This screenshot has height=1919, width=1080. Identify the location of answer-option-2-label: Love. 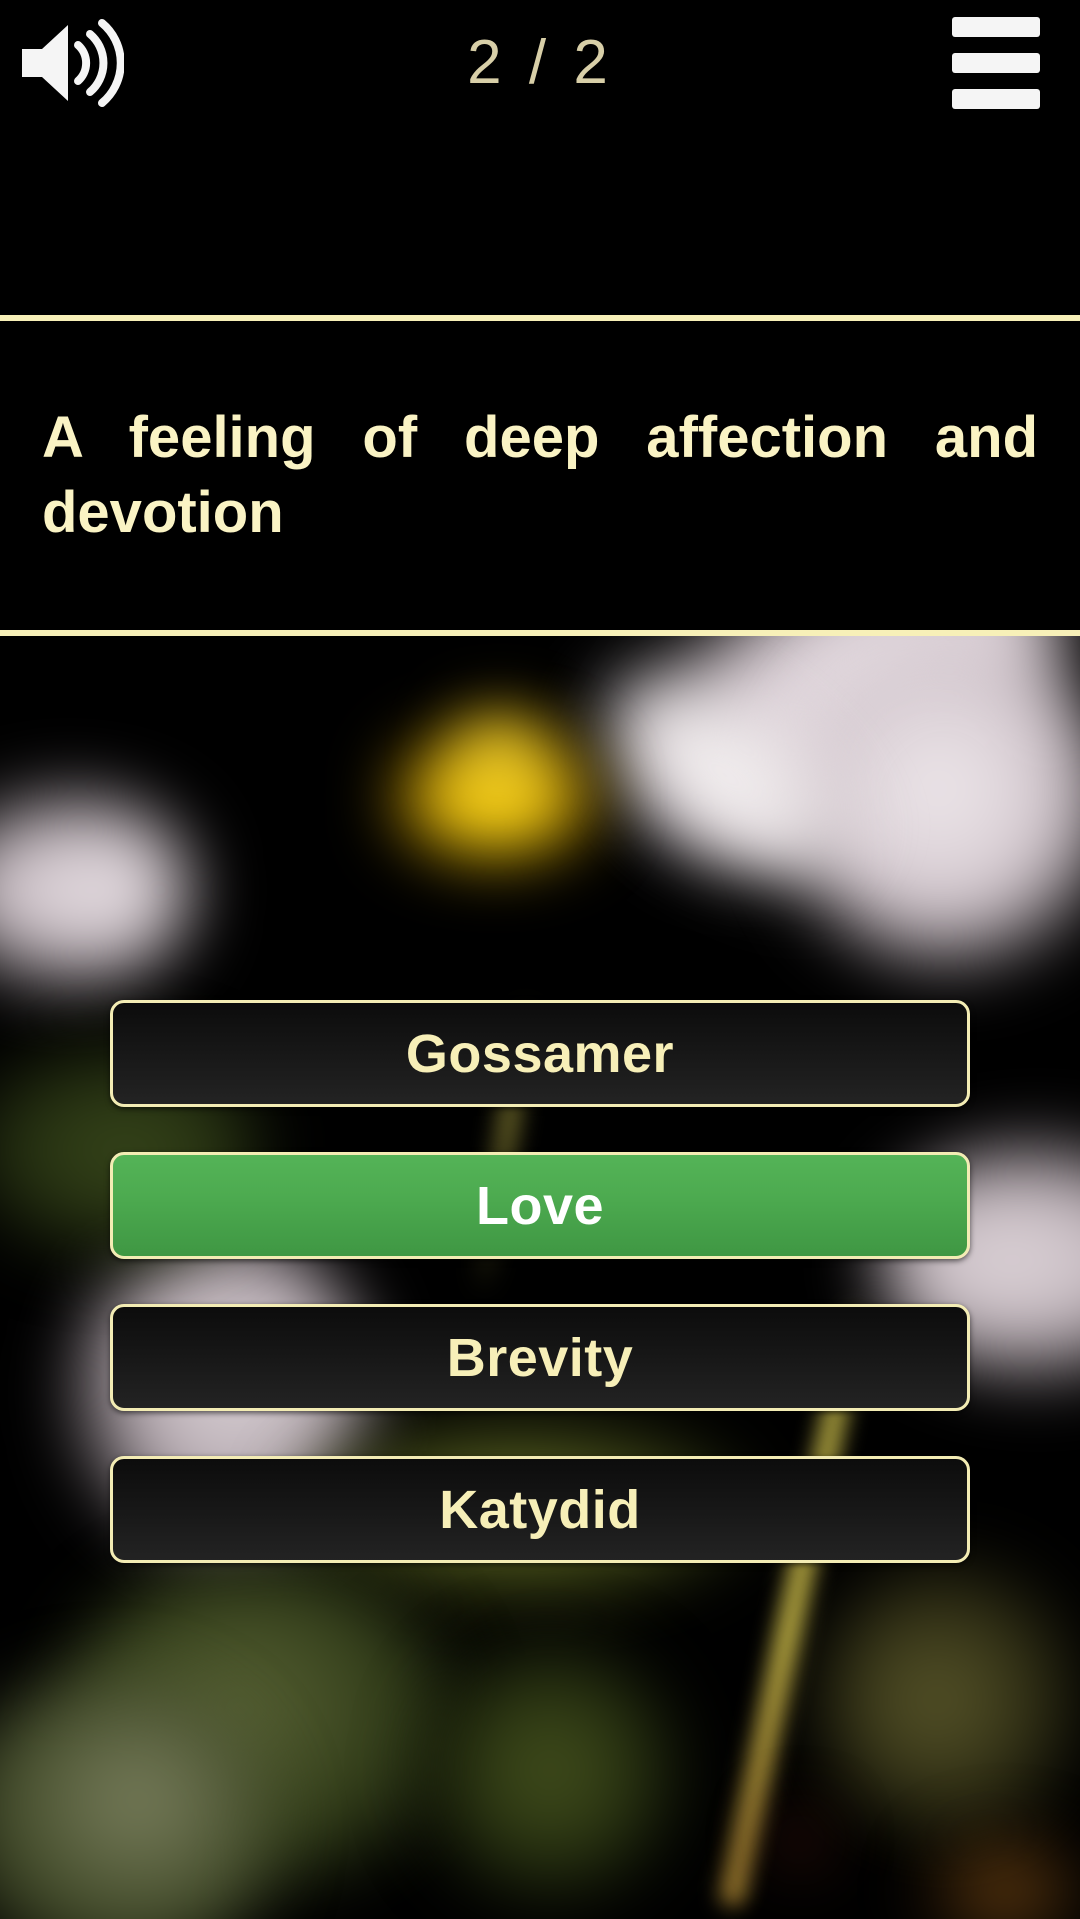
(540, 1205).